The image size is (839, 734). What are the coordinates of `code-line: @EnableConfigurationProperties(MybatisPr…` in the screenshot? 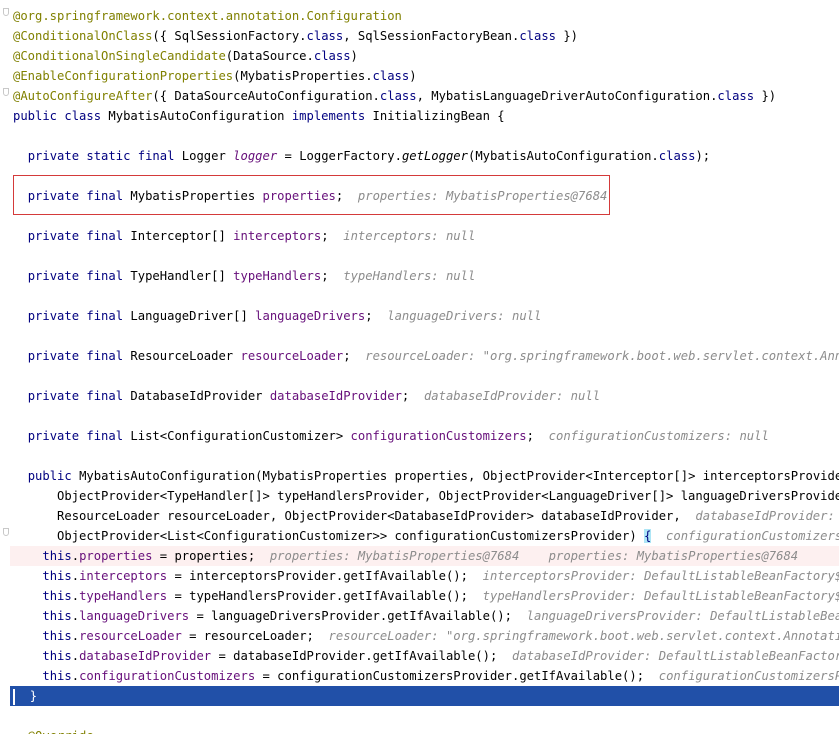 It's located at (215, 76).